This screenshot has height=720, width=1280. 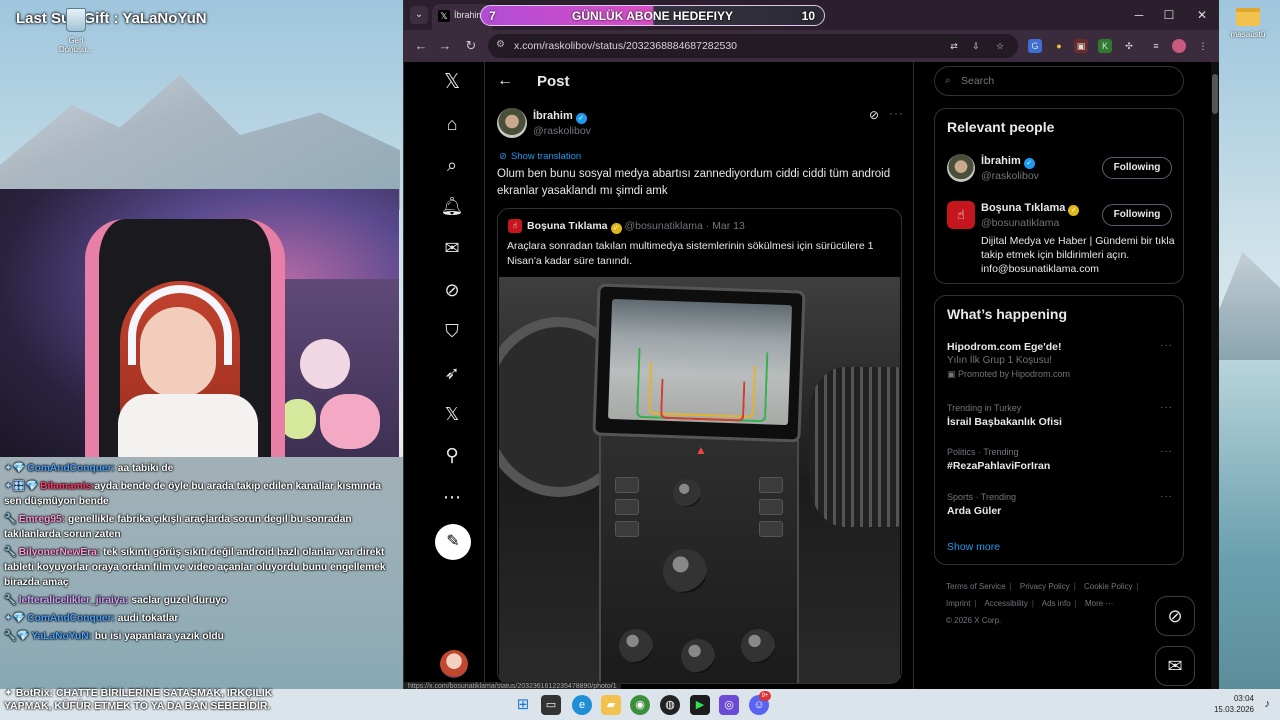 What do you see at coordinates (59, 552) in the screenshot?
I see `chat-username: BilyonerNewEra:` at bounding box center [59, 552].